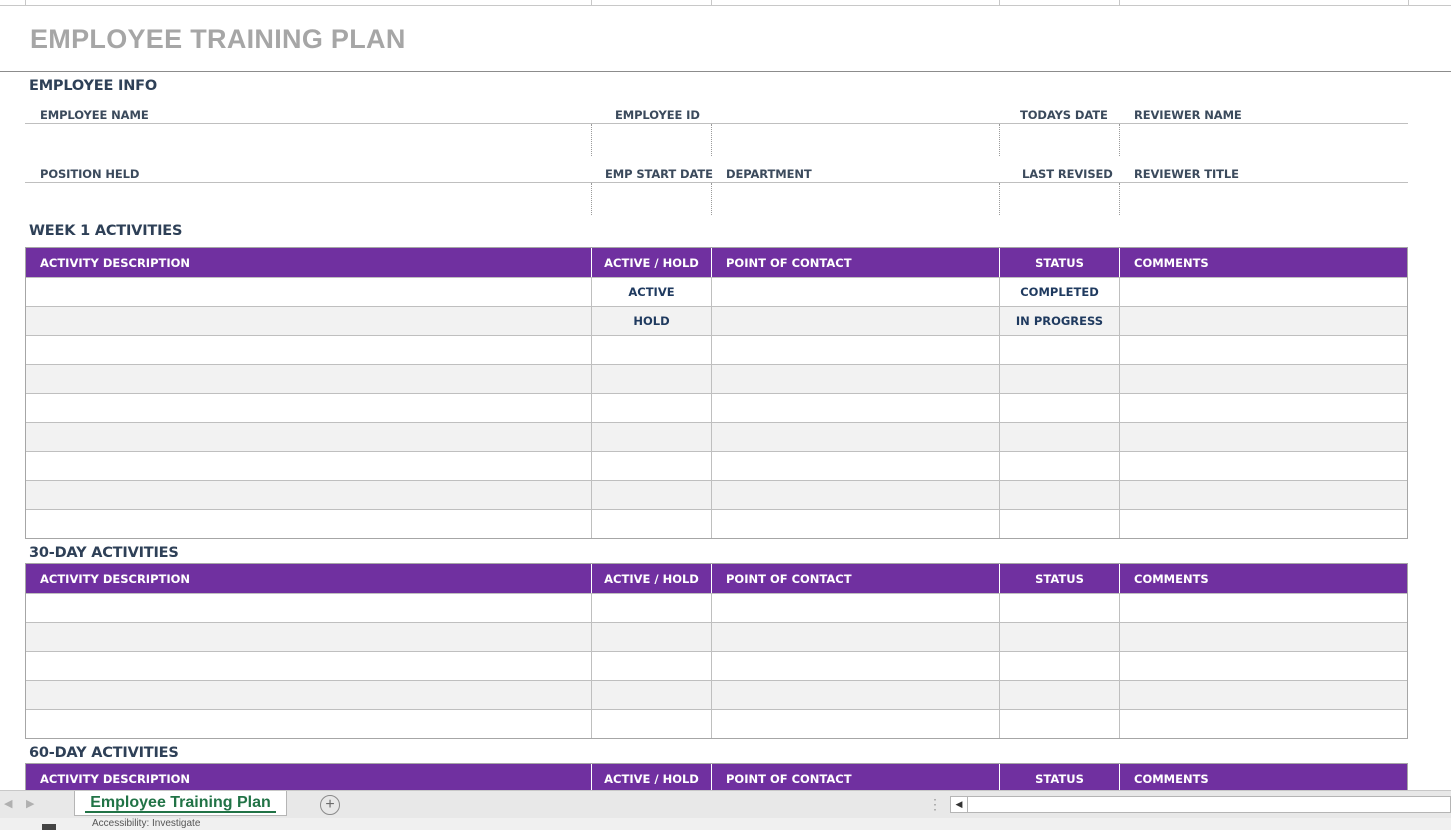 The width and height of the screenshot is (1451, 830). I want to click on tab-splitter-icon: ⋮, so click(935, 804).